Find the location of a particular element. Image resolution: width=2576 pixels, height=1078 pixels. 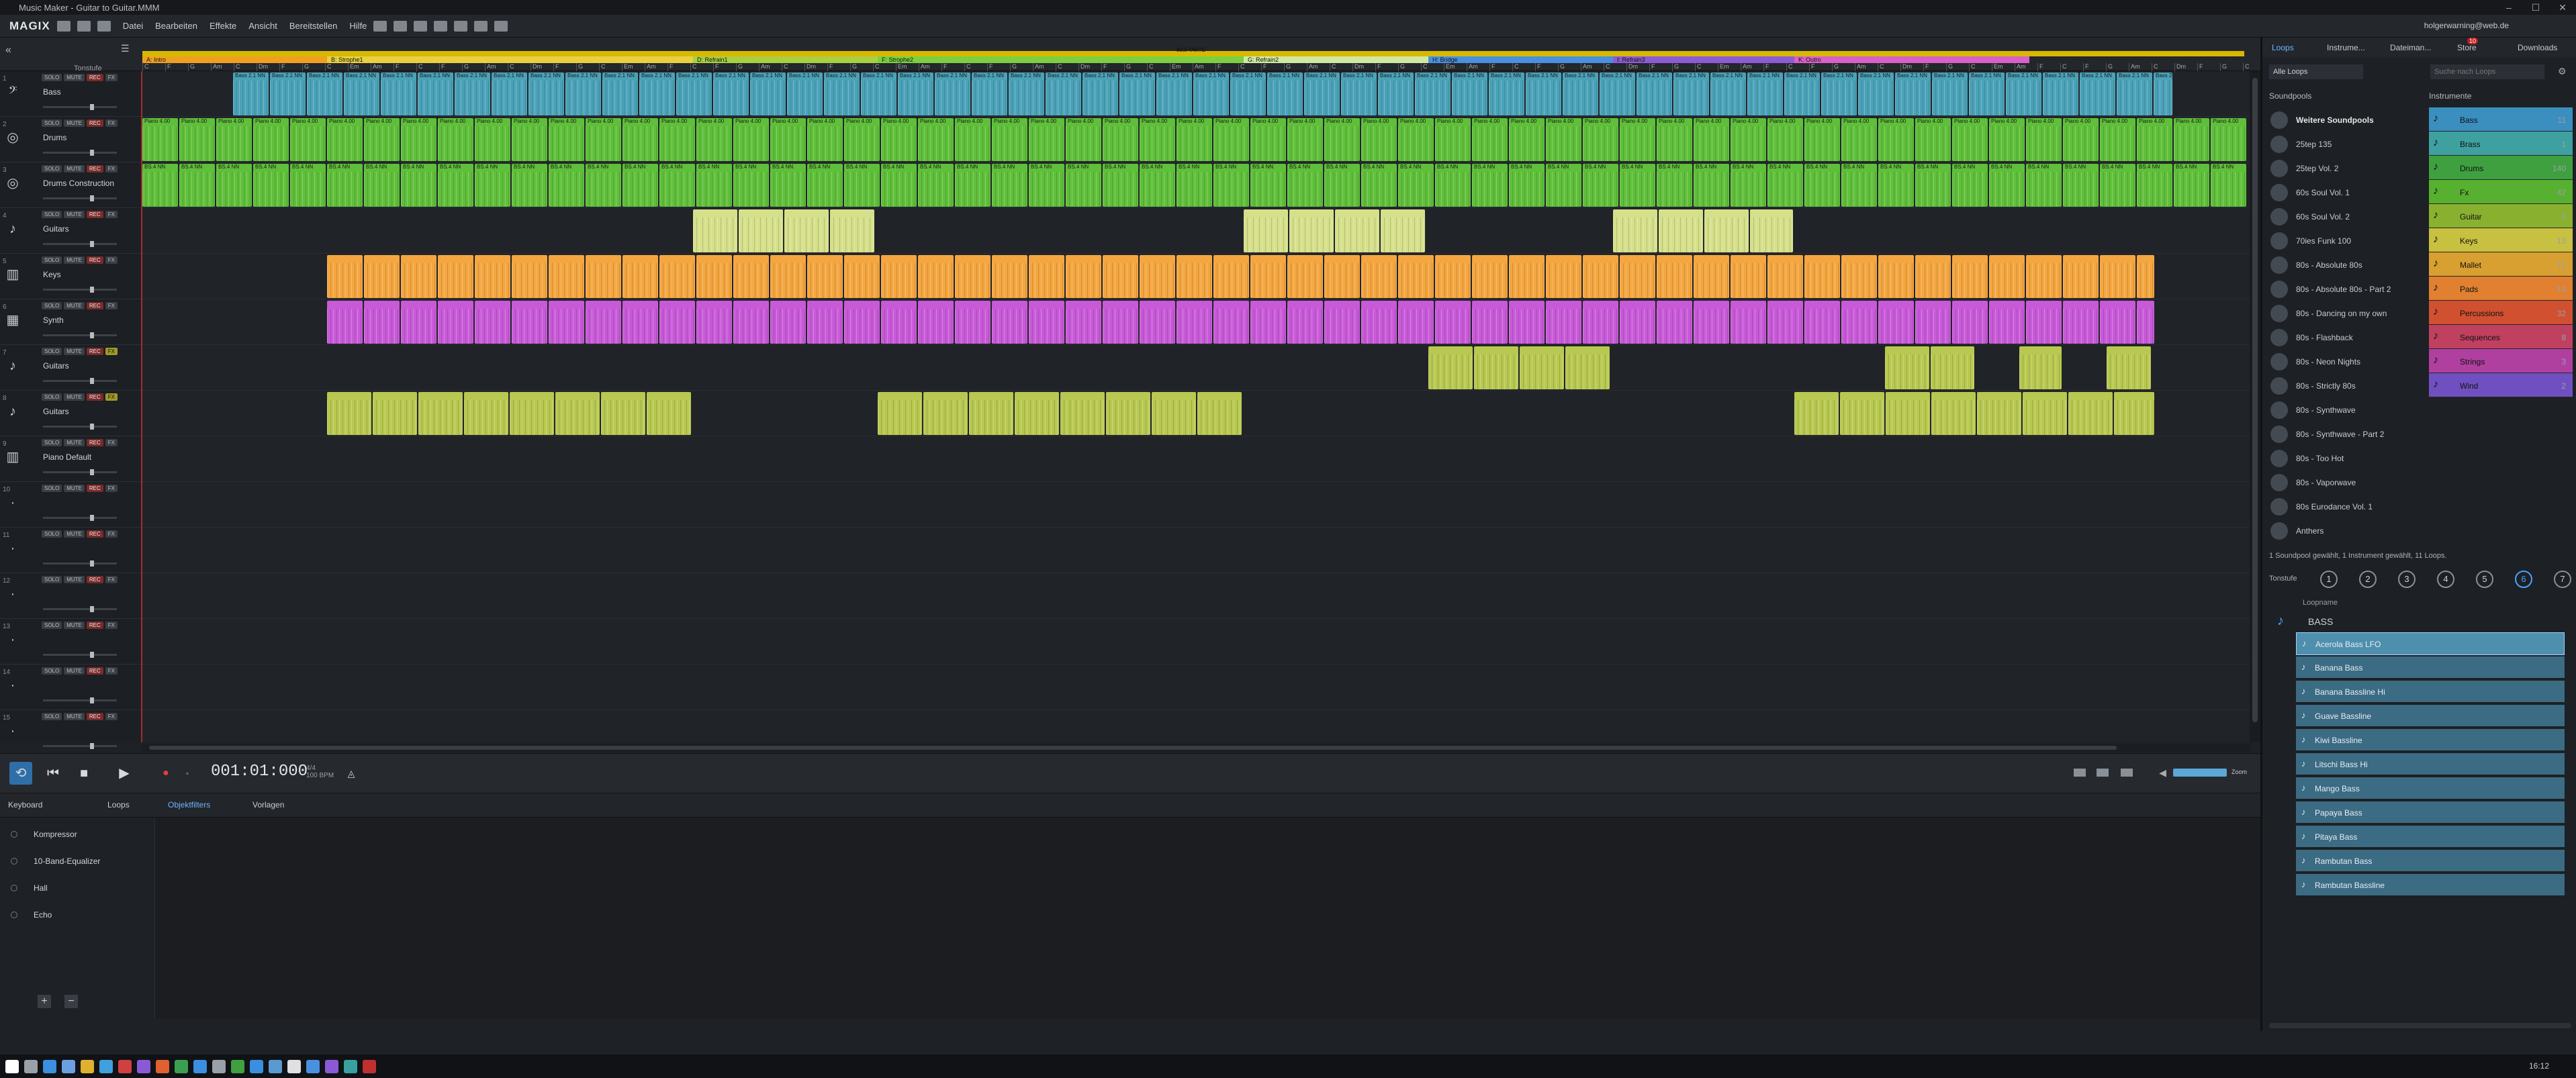

tonstufe-button: 2 is located at coordinates (2368, 579).